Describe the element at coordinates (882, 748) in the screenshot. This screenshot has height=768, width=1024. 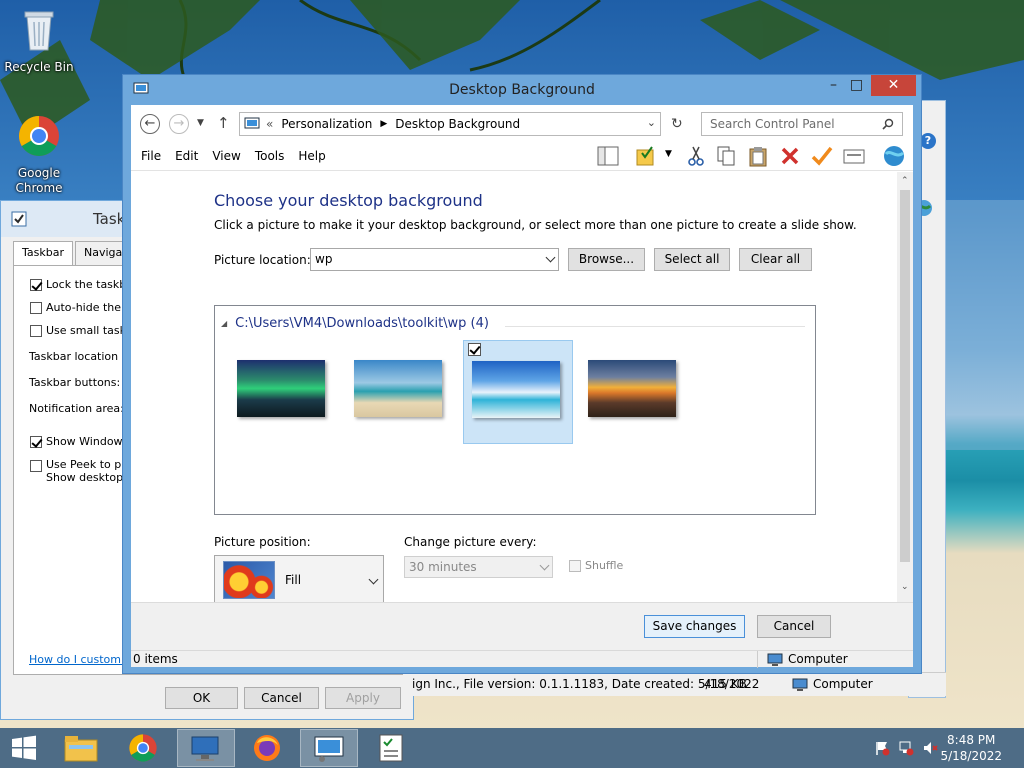
I see `action-center-flag-icon` at that location.